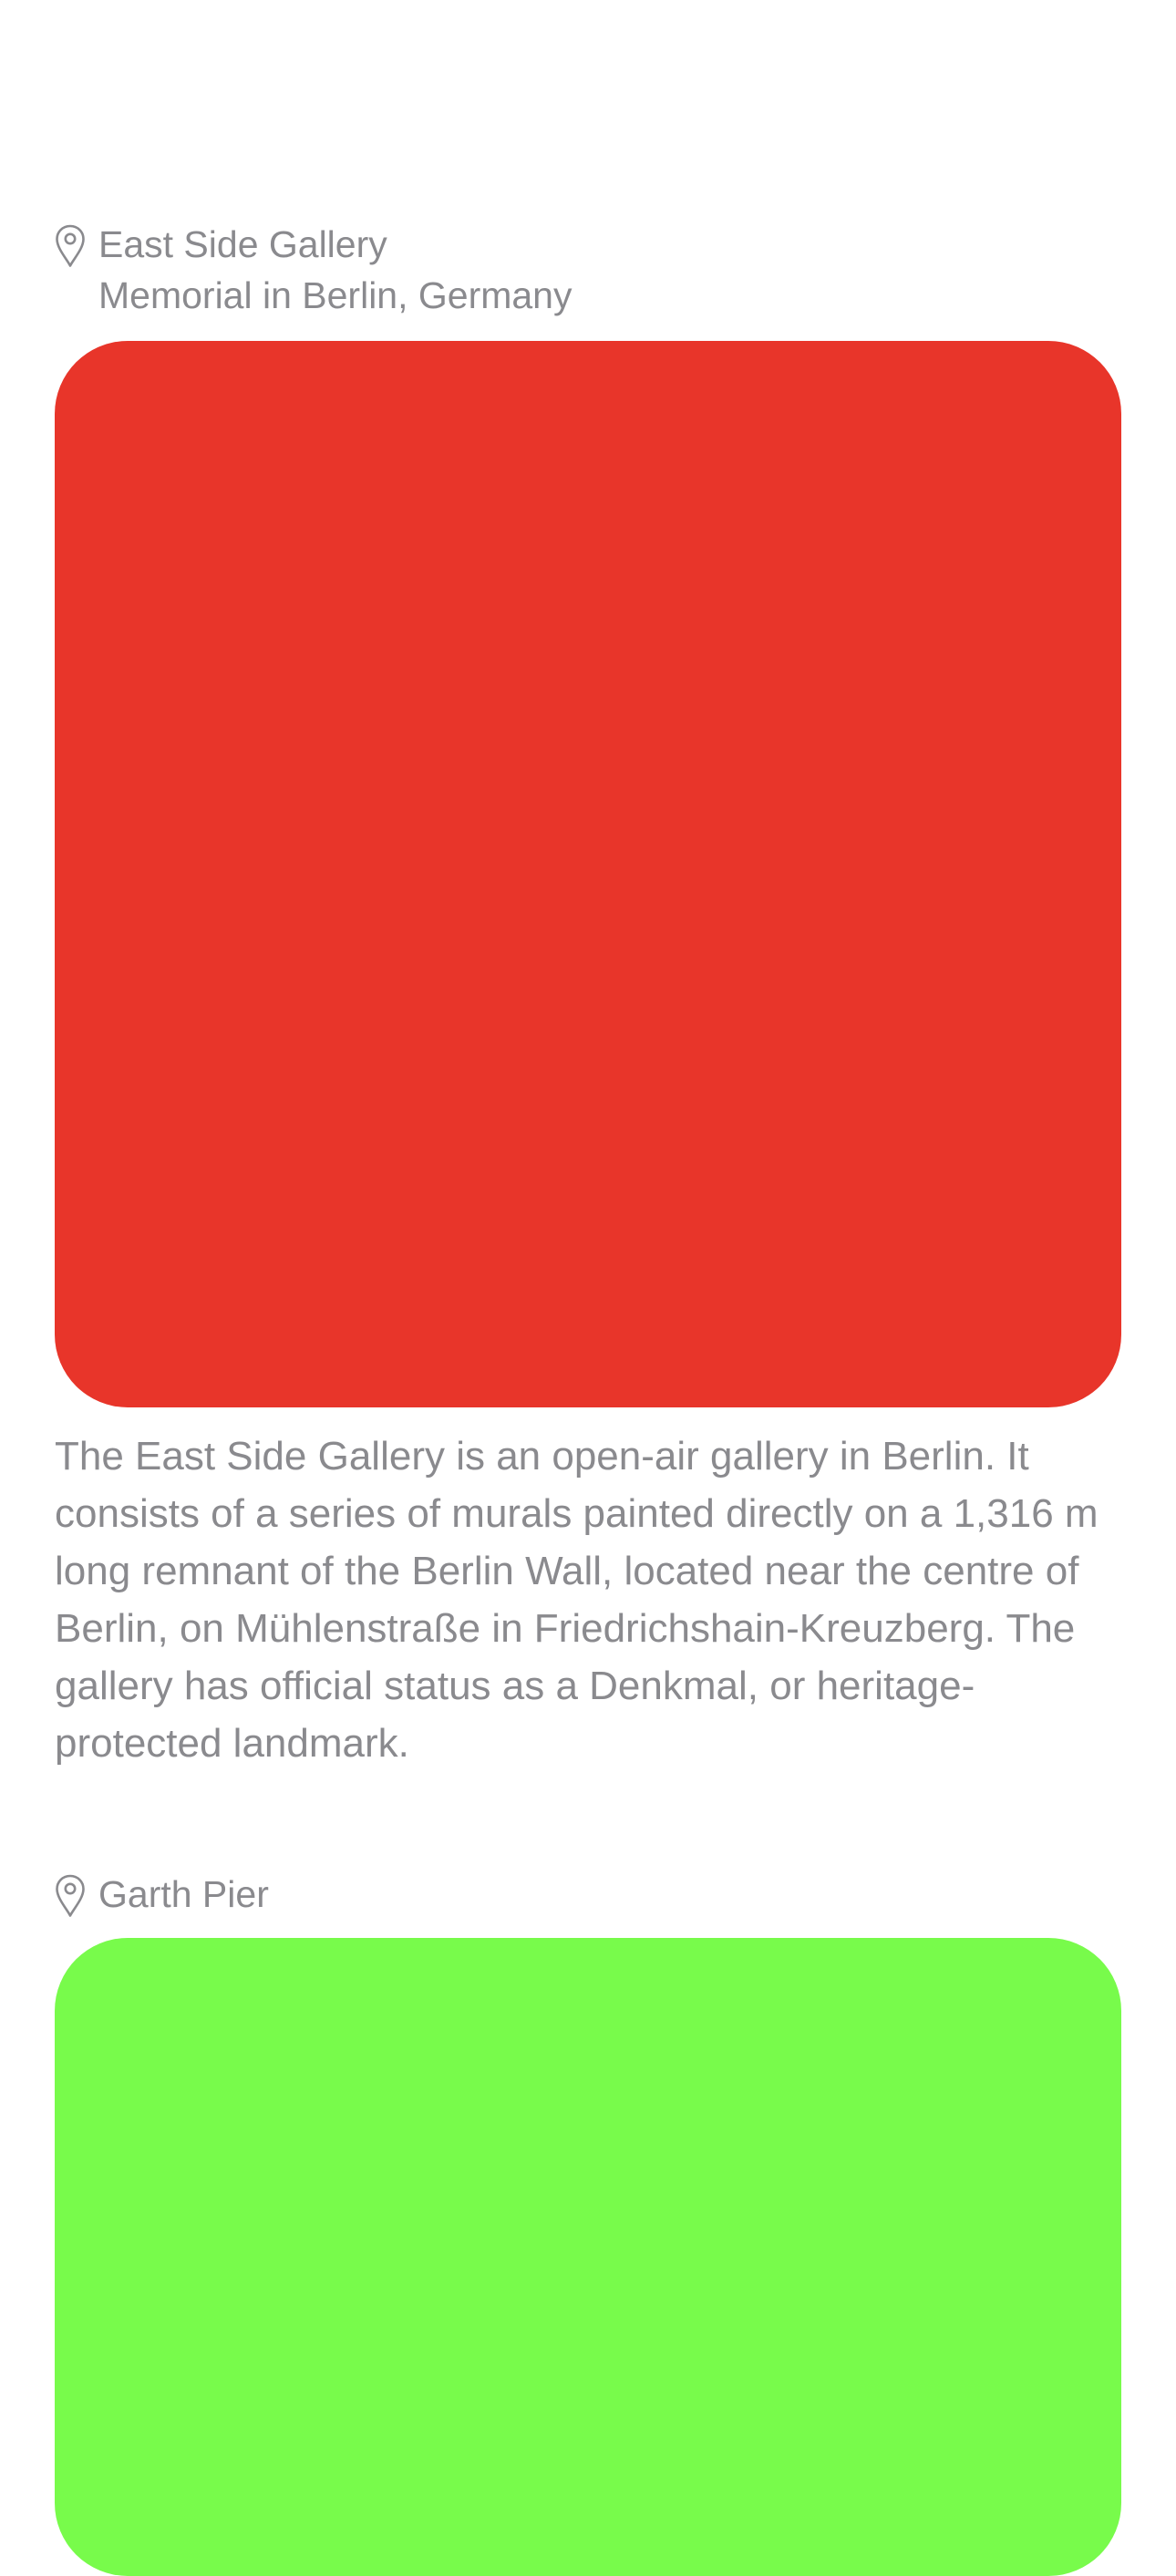 This screenshot has width=1176, height=2576. What do you see at coordinates (335, 295) in the screenshot?
I see `place-subtitle: Memorial in Berlin, Germany` at bounding box center [335, 295].